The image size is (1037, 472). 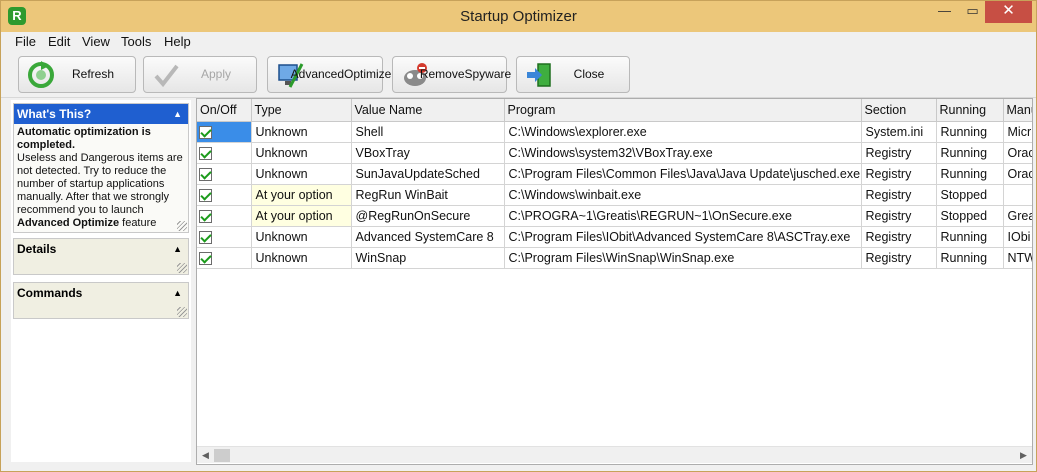 What do you see at coordinates (301, 110) in the screenshot?
I see `col-type: Type` at bounding box center [301, 110].